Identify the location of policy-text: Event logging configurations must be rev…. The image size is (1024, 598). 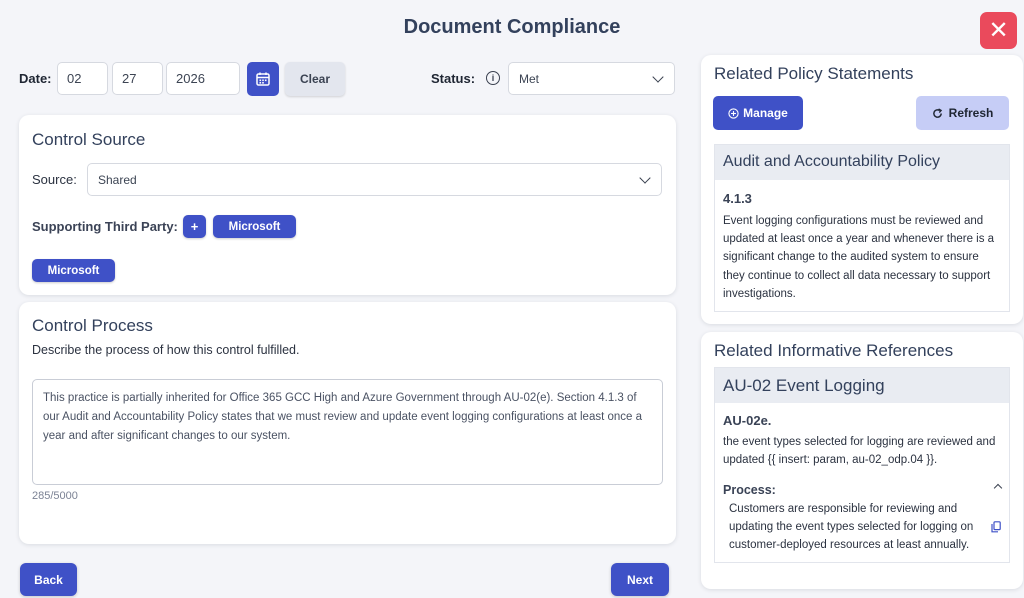
(859, 257).